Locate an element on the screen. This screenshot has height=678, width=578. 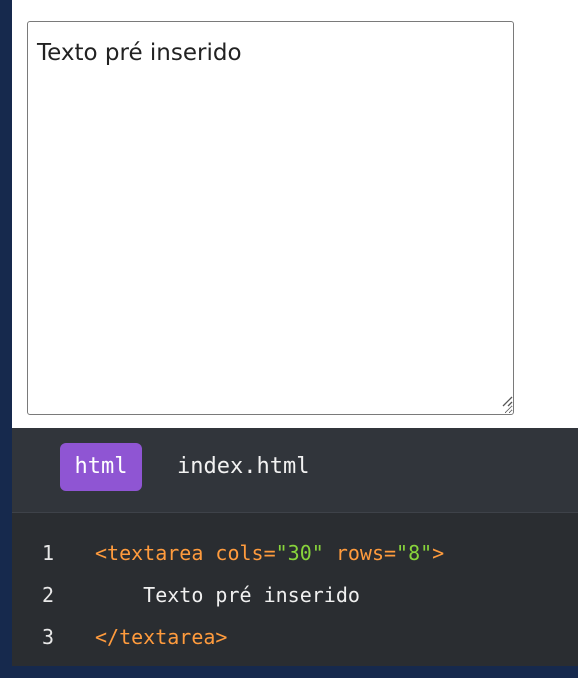
code-token: </textarea> is located at coordinates (161, 637).